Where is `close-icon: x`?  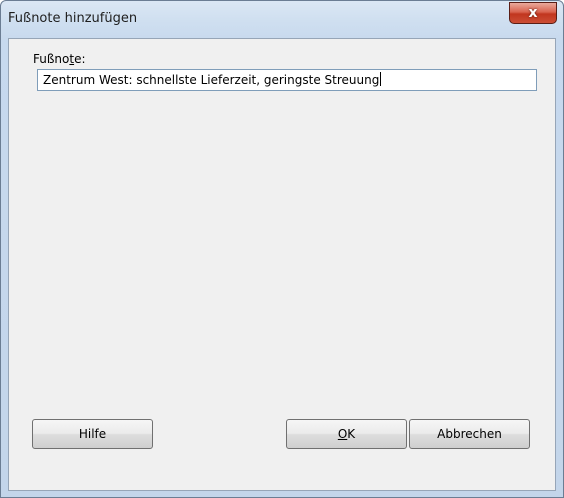 close-icon: x is located at coordinates (533, 13).